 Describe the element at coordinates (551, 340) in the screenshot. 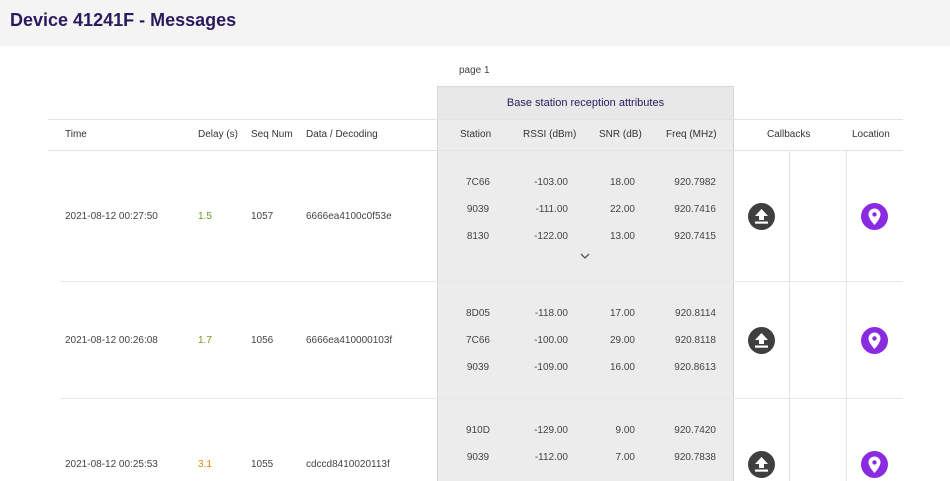

I see `station-rssi: -100.00` at that location.